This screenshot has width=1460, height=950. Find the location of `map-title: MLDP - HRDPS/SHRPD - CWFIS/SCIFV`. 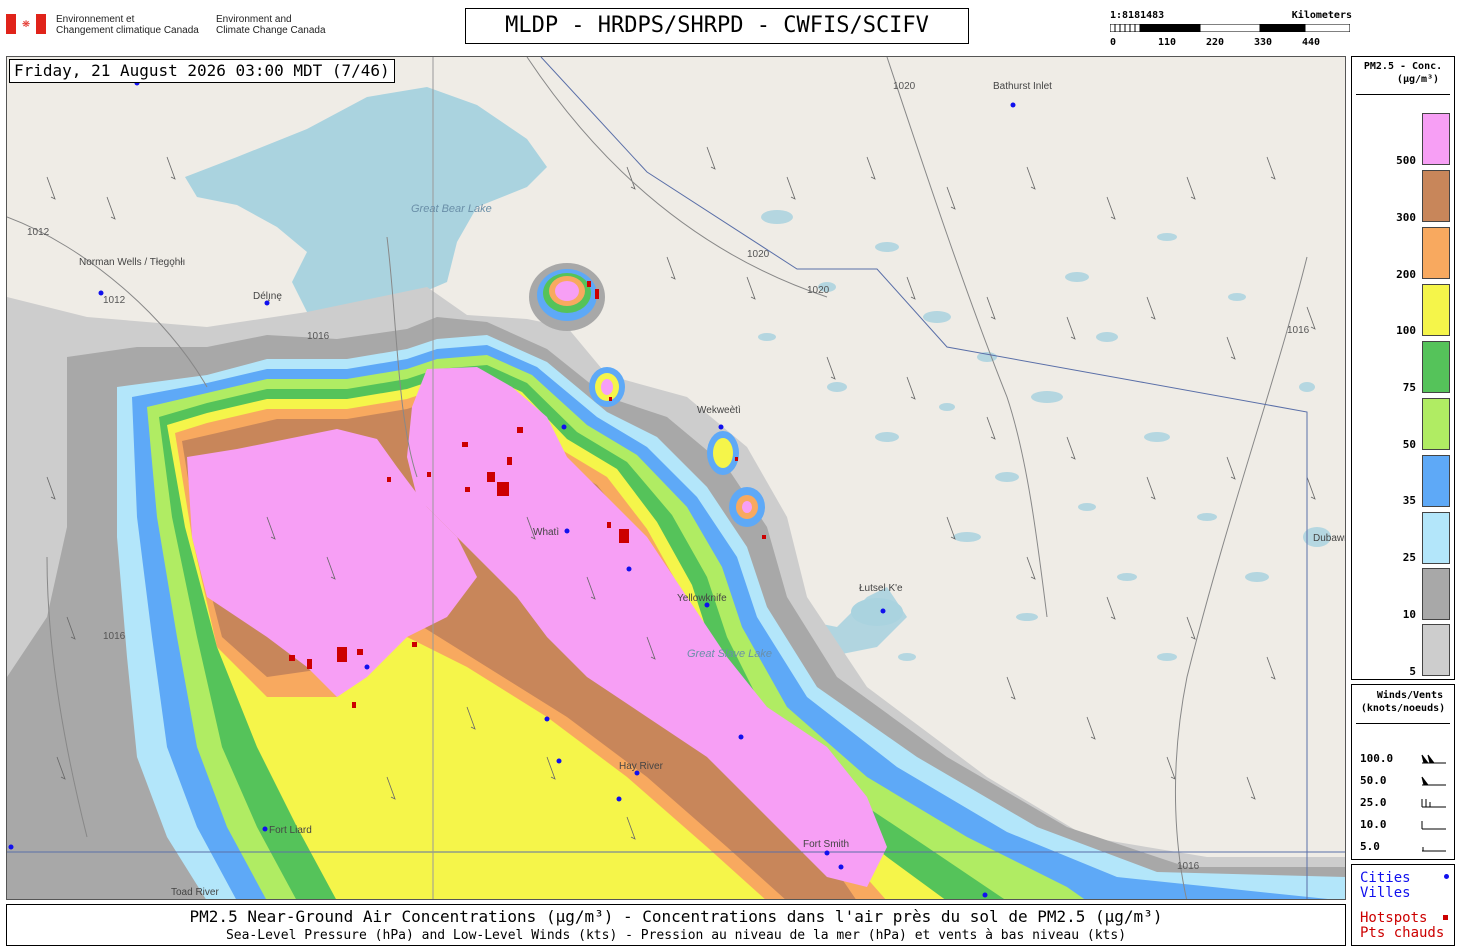

map-title: MLDP - HRDPS/SHRPD - CWFIS/SCIFV is located at coordinates (717, 26).